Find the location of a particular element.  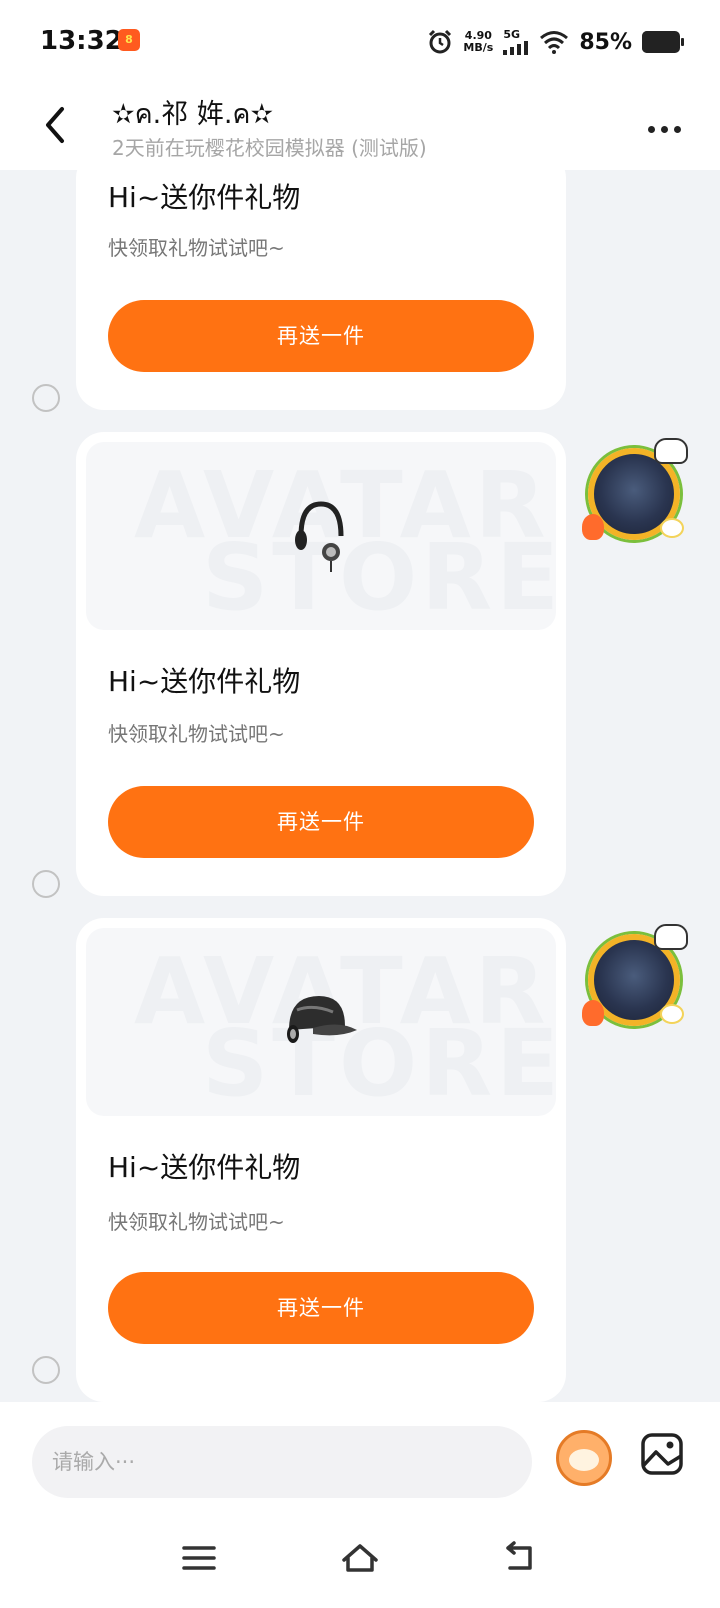

more-button is located at coordinates (664, 129).